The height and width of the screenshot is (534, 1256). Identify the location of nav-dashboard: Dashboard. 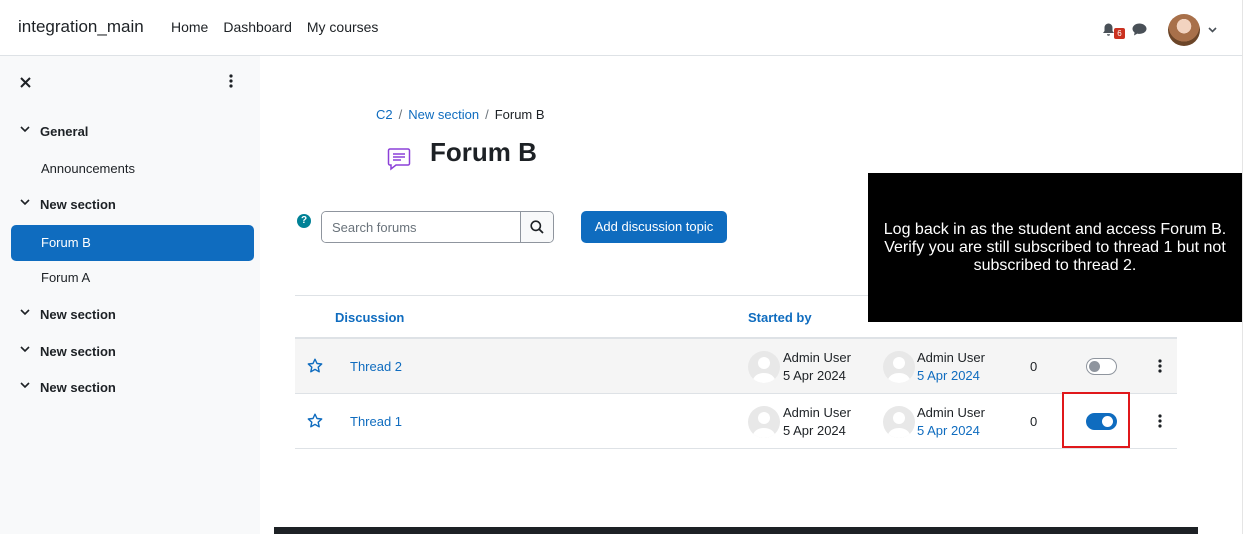
(257, 27).